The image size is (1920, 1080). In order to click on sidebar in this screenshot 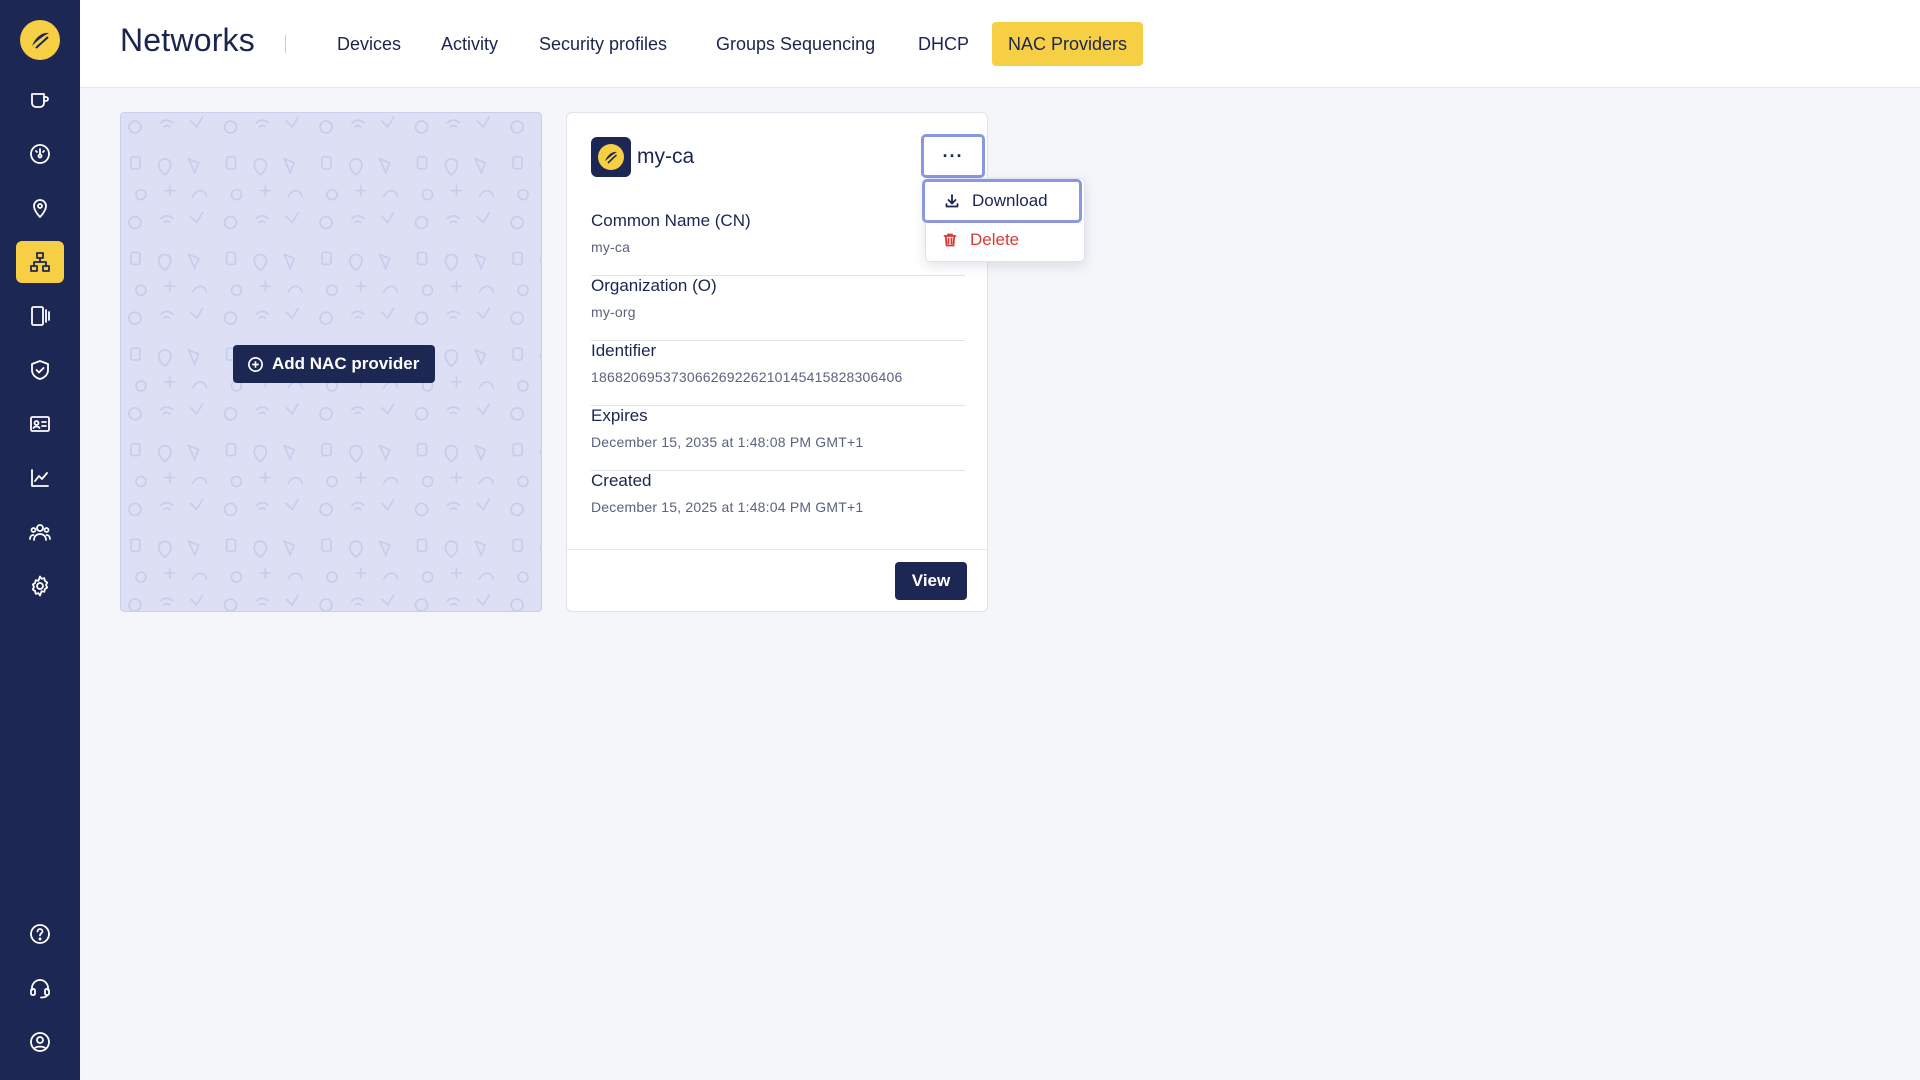, I will do `click(40, 540)`.